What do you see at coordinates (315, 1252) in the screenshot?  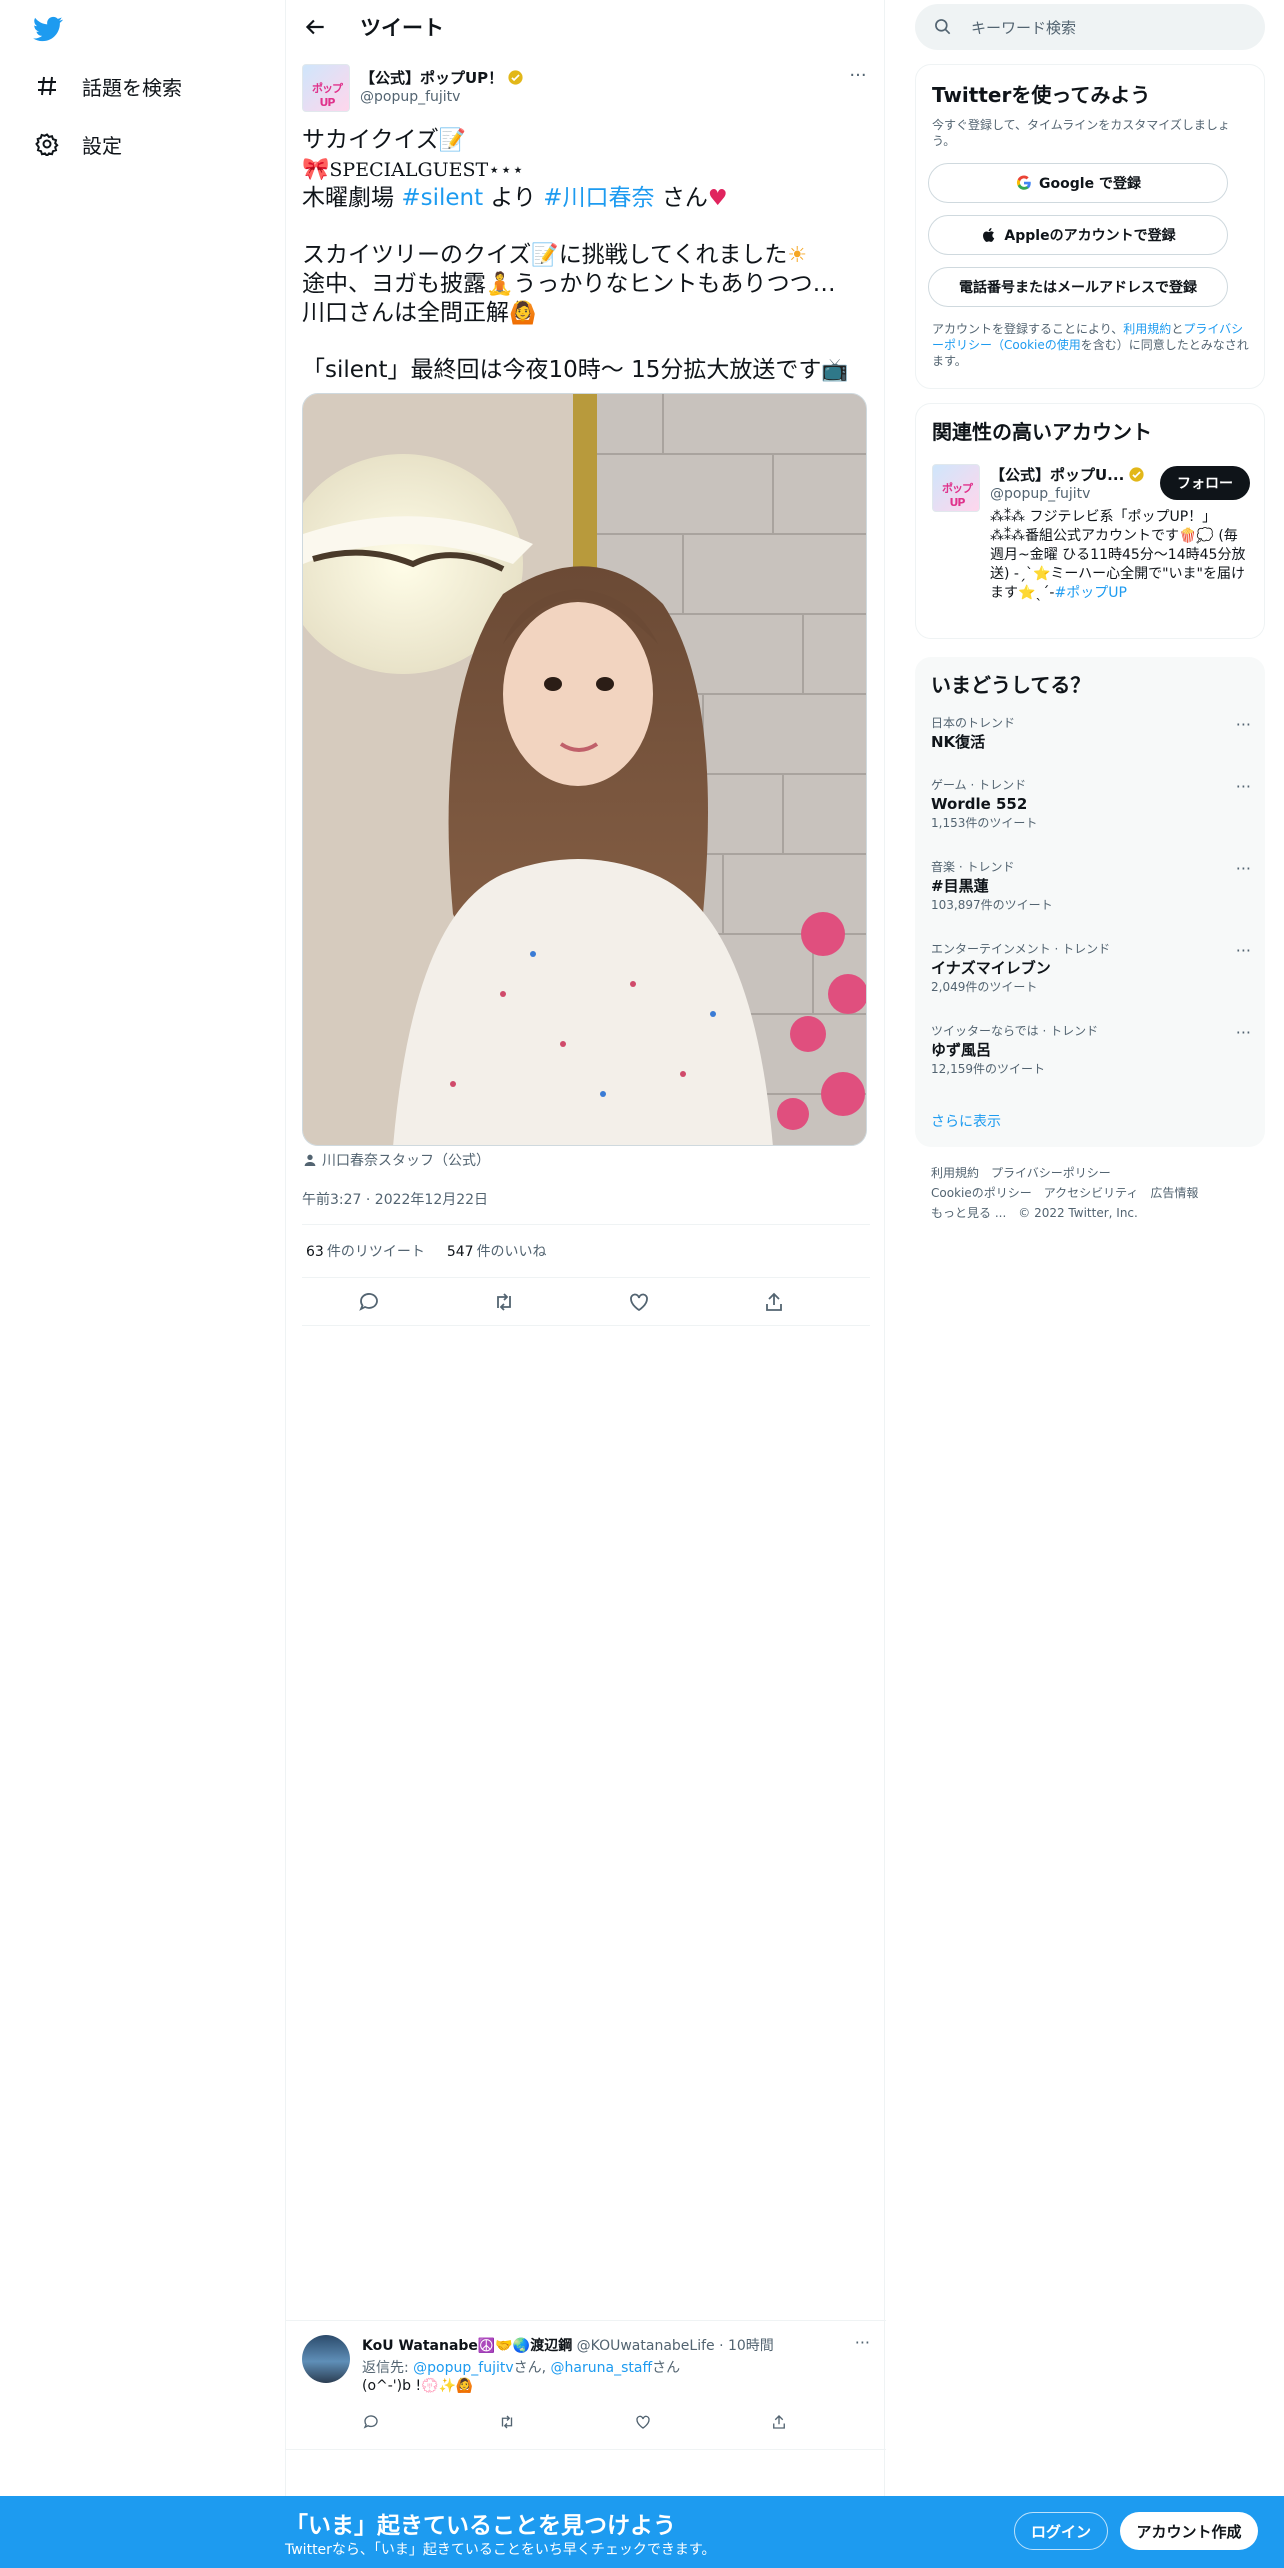 I see `retweets-count: 63` at bounding box center [315, 1252].